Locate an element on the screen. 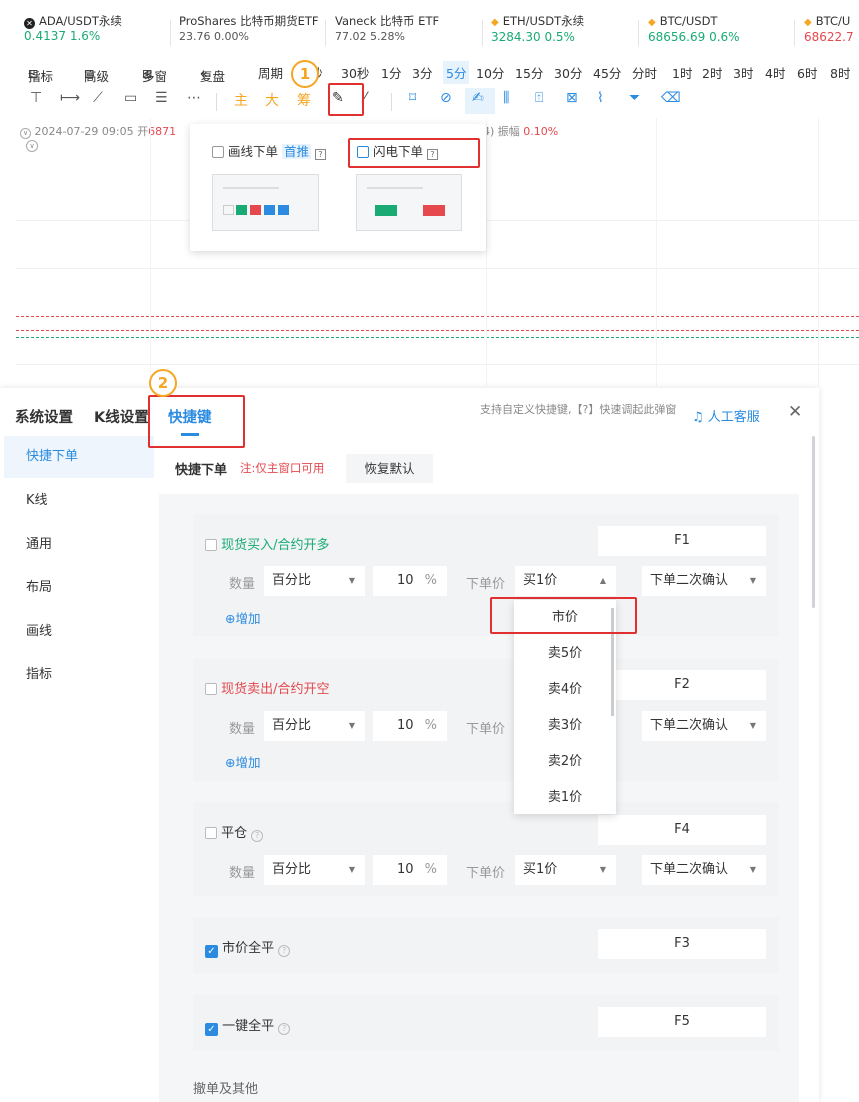  chip-toggle: 筹 is located at coordinates (304, 100).